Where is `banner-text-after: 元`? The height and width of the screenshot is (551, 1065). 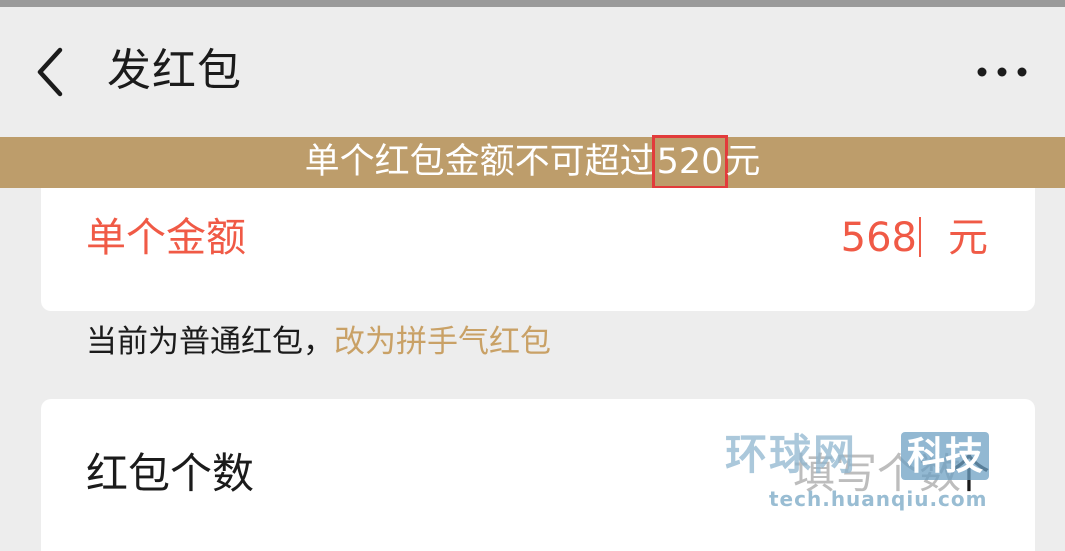 banner-text-after: 元 is located at coordinates (743, 162).